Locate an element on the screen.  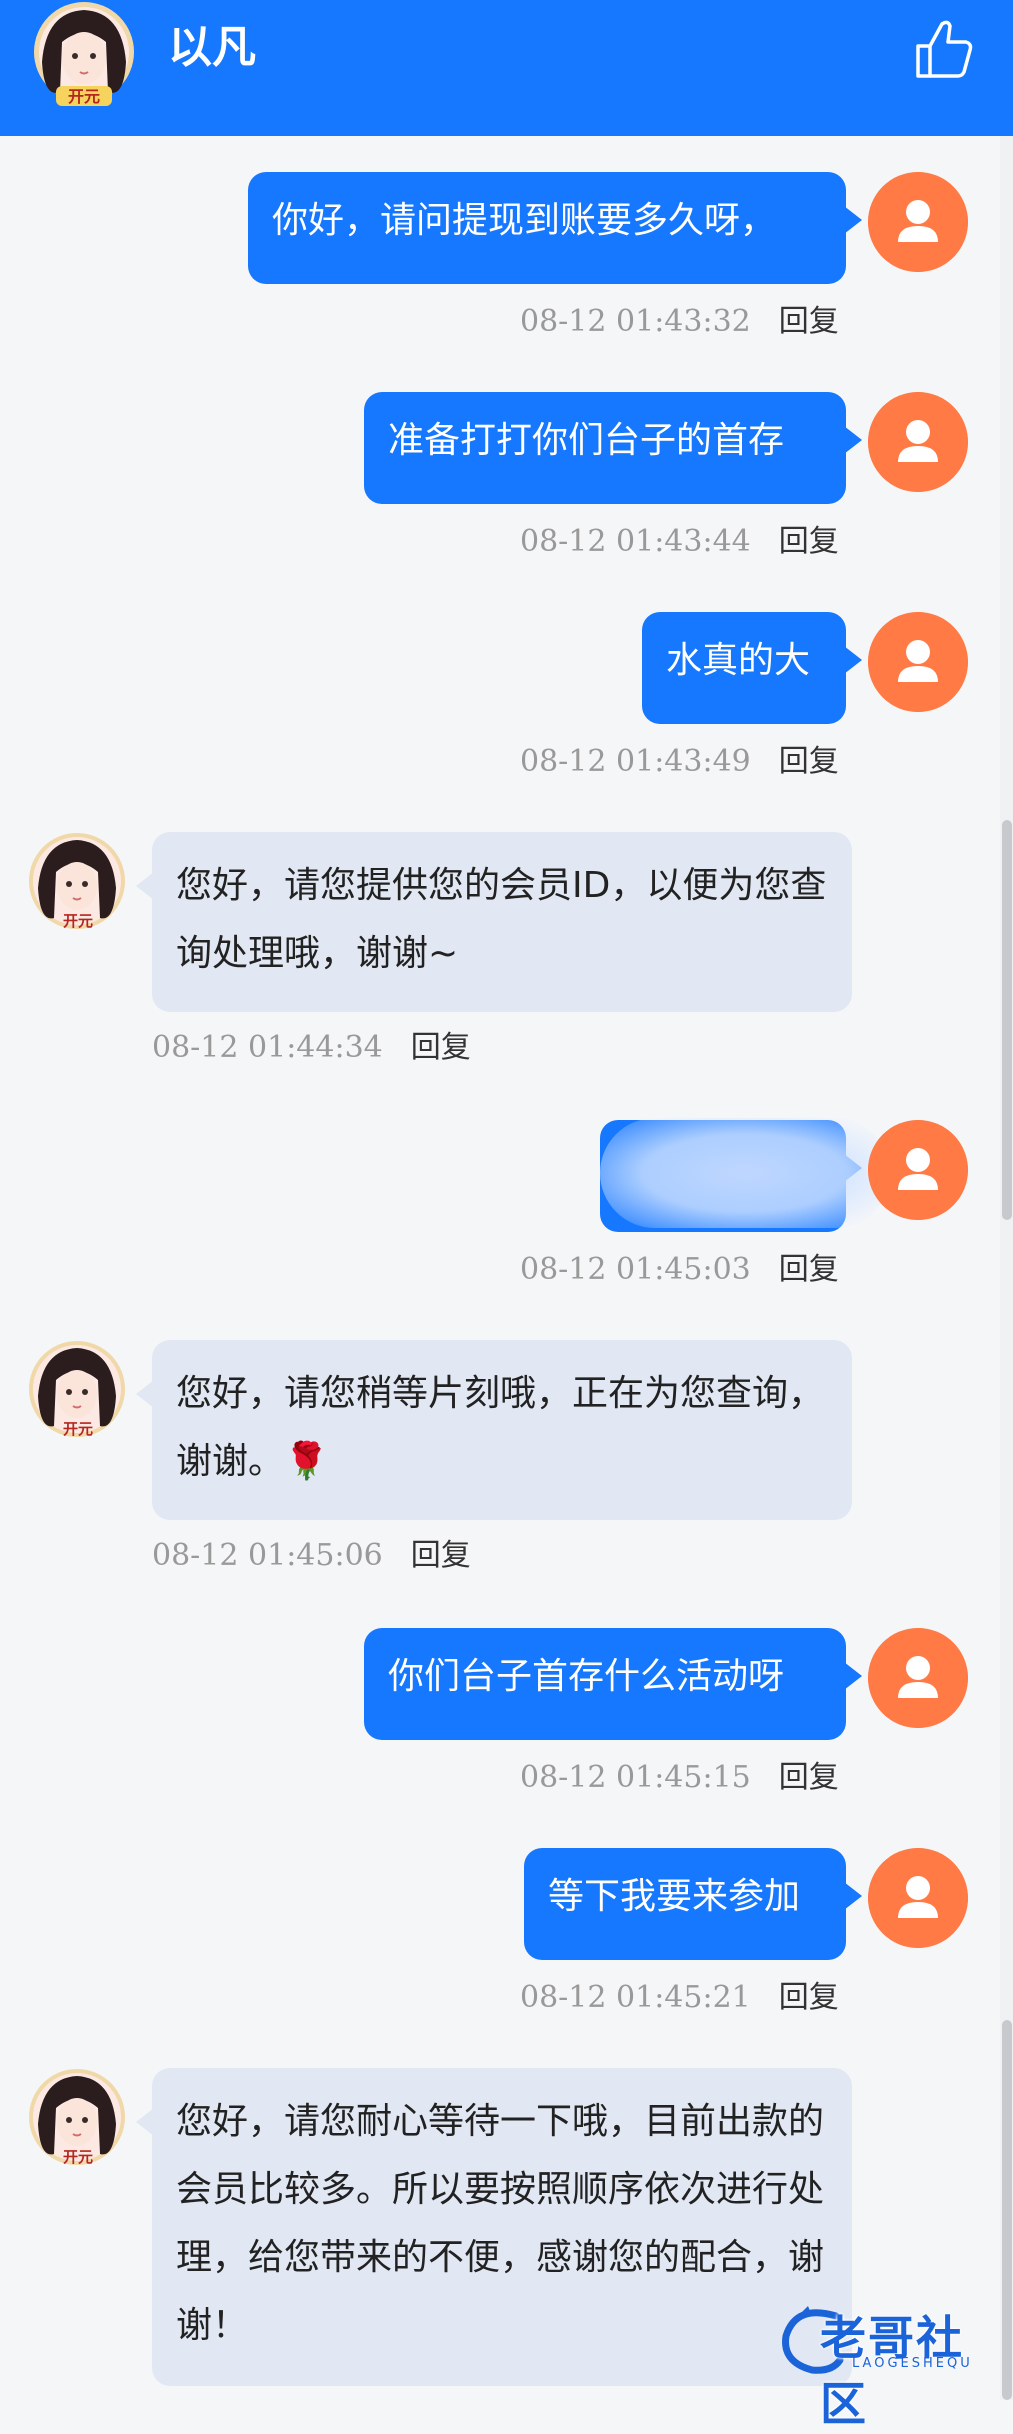
message-meta: 08-12 01:43:44 回复 is located at coordinates (679, 542).